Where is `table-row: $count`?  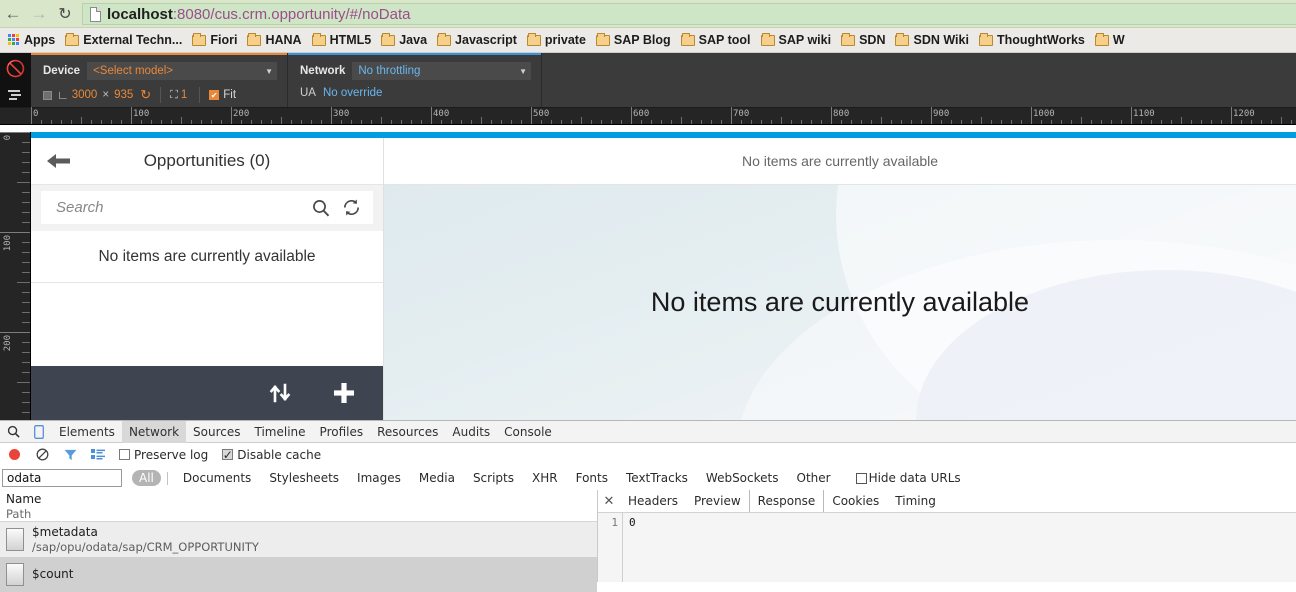 table-row: $count is located at coordinates (298, 574).